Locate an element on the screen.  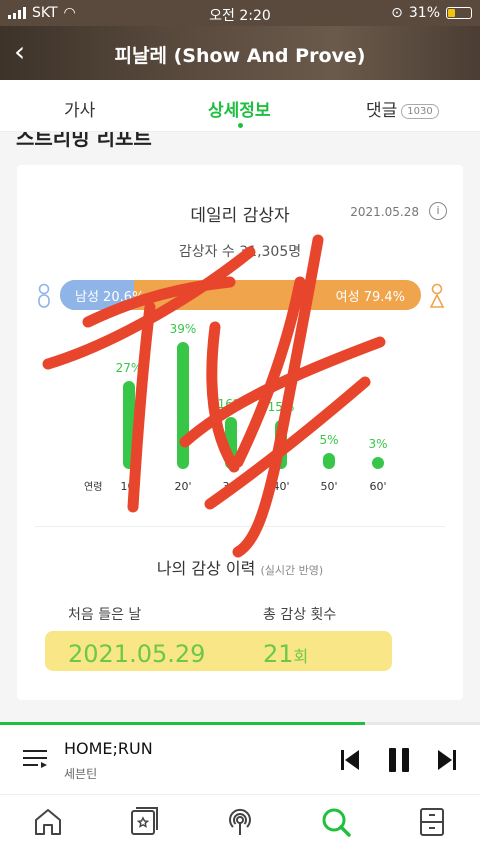
status-bar: SKT ◠ 오전 2:20 ⊙ 31% is located at coordinates (240, 13).